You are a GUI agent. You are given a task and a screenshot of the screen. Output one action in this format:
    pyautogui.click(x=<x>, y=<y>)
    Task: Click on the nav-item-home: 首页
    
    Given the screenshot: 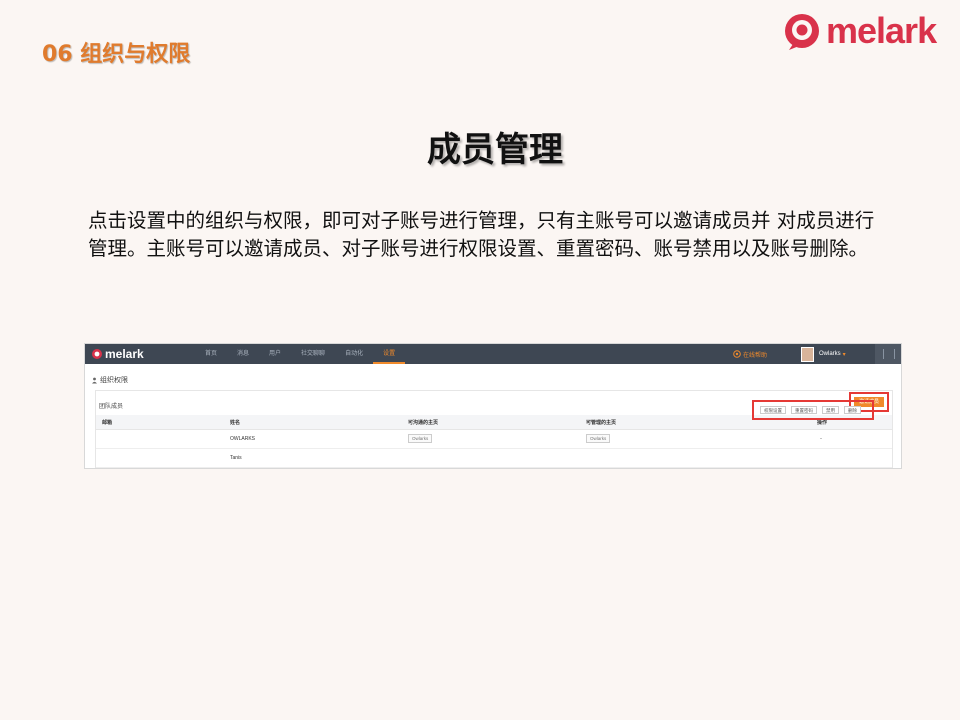 What is the action you would take?
    pyautogui.click(x=211, y=354)
    